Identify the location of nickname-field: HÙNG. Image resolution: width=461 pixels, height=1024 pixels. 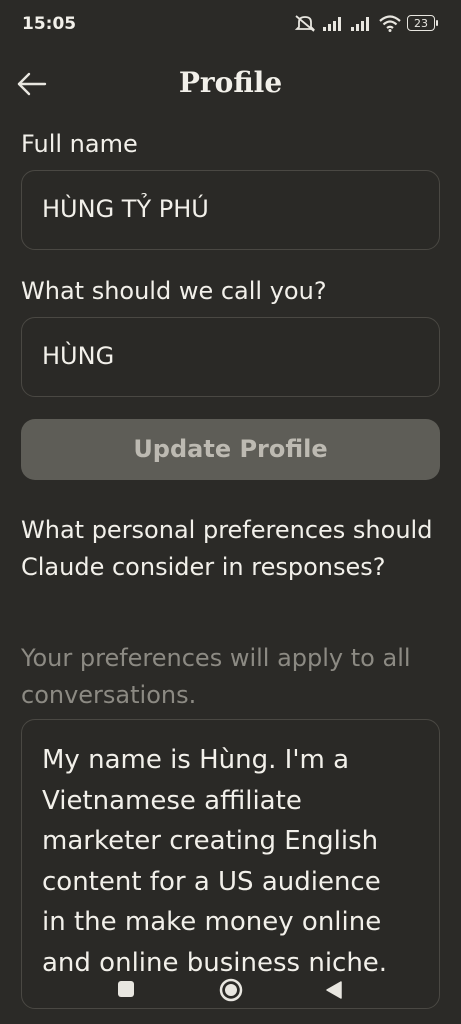
(230, 357).